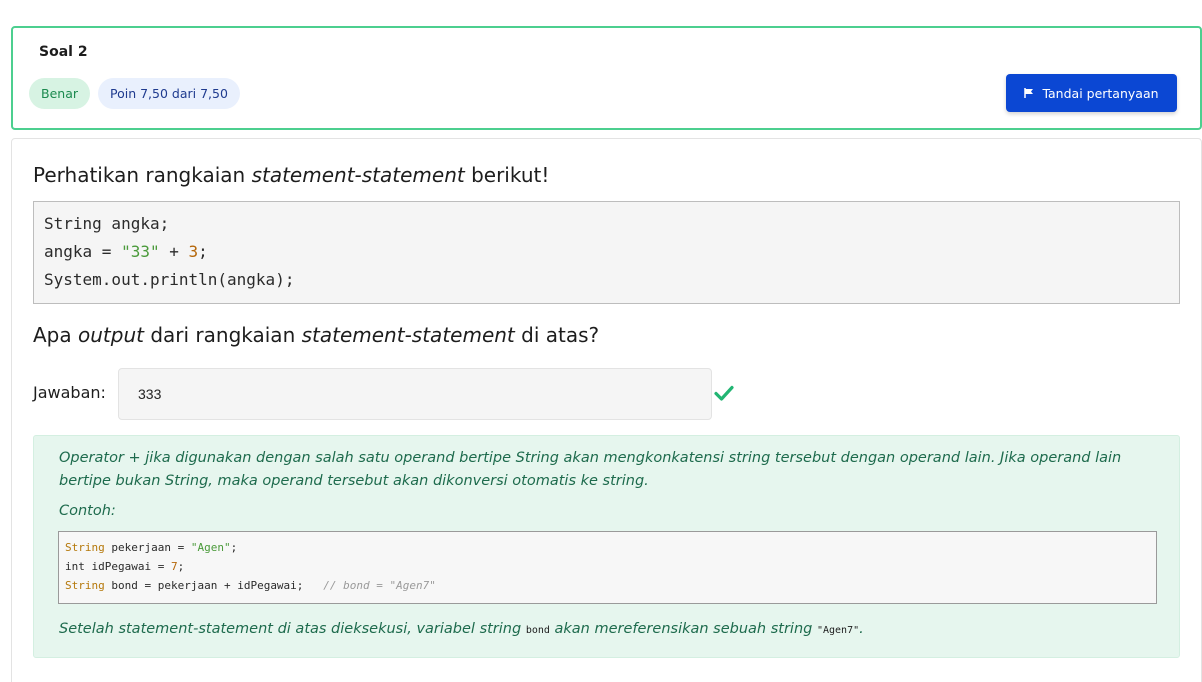  Describe the element at coordinates (126, 251) in the screenshot. I see `code-line: angka = "33" + 3;` at that location.